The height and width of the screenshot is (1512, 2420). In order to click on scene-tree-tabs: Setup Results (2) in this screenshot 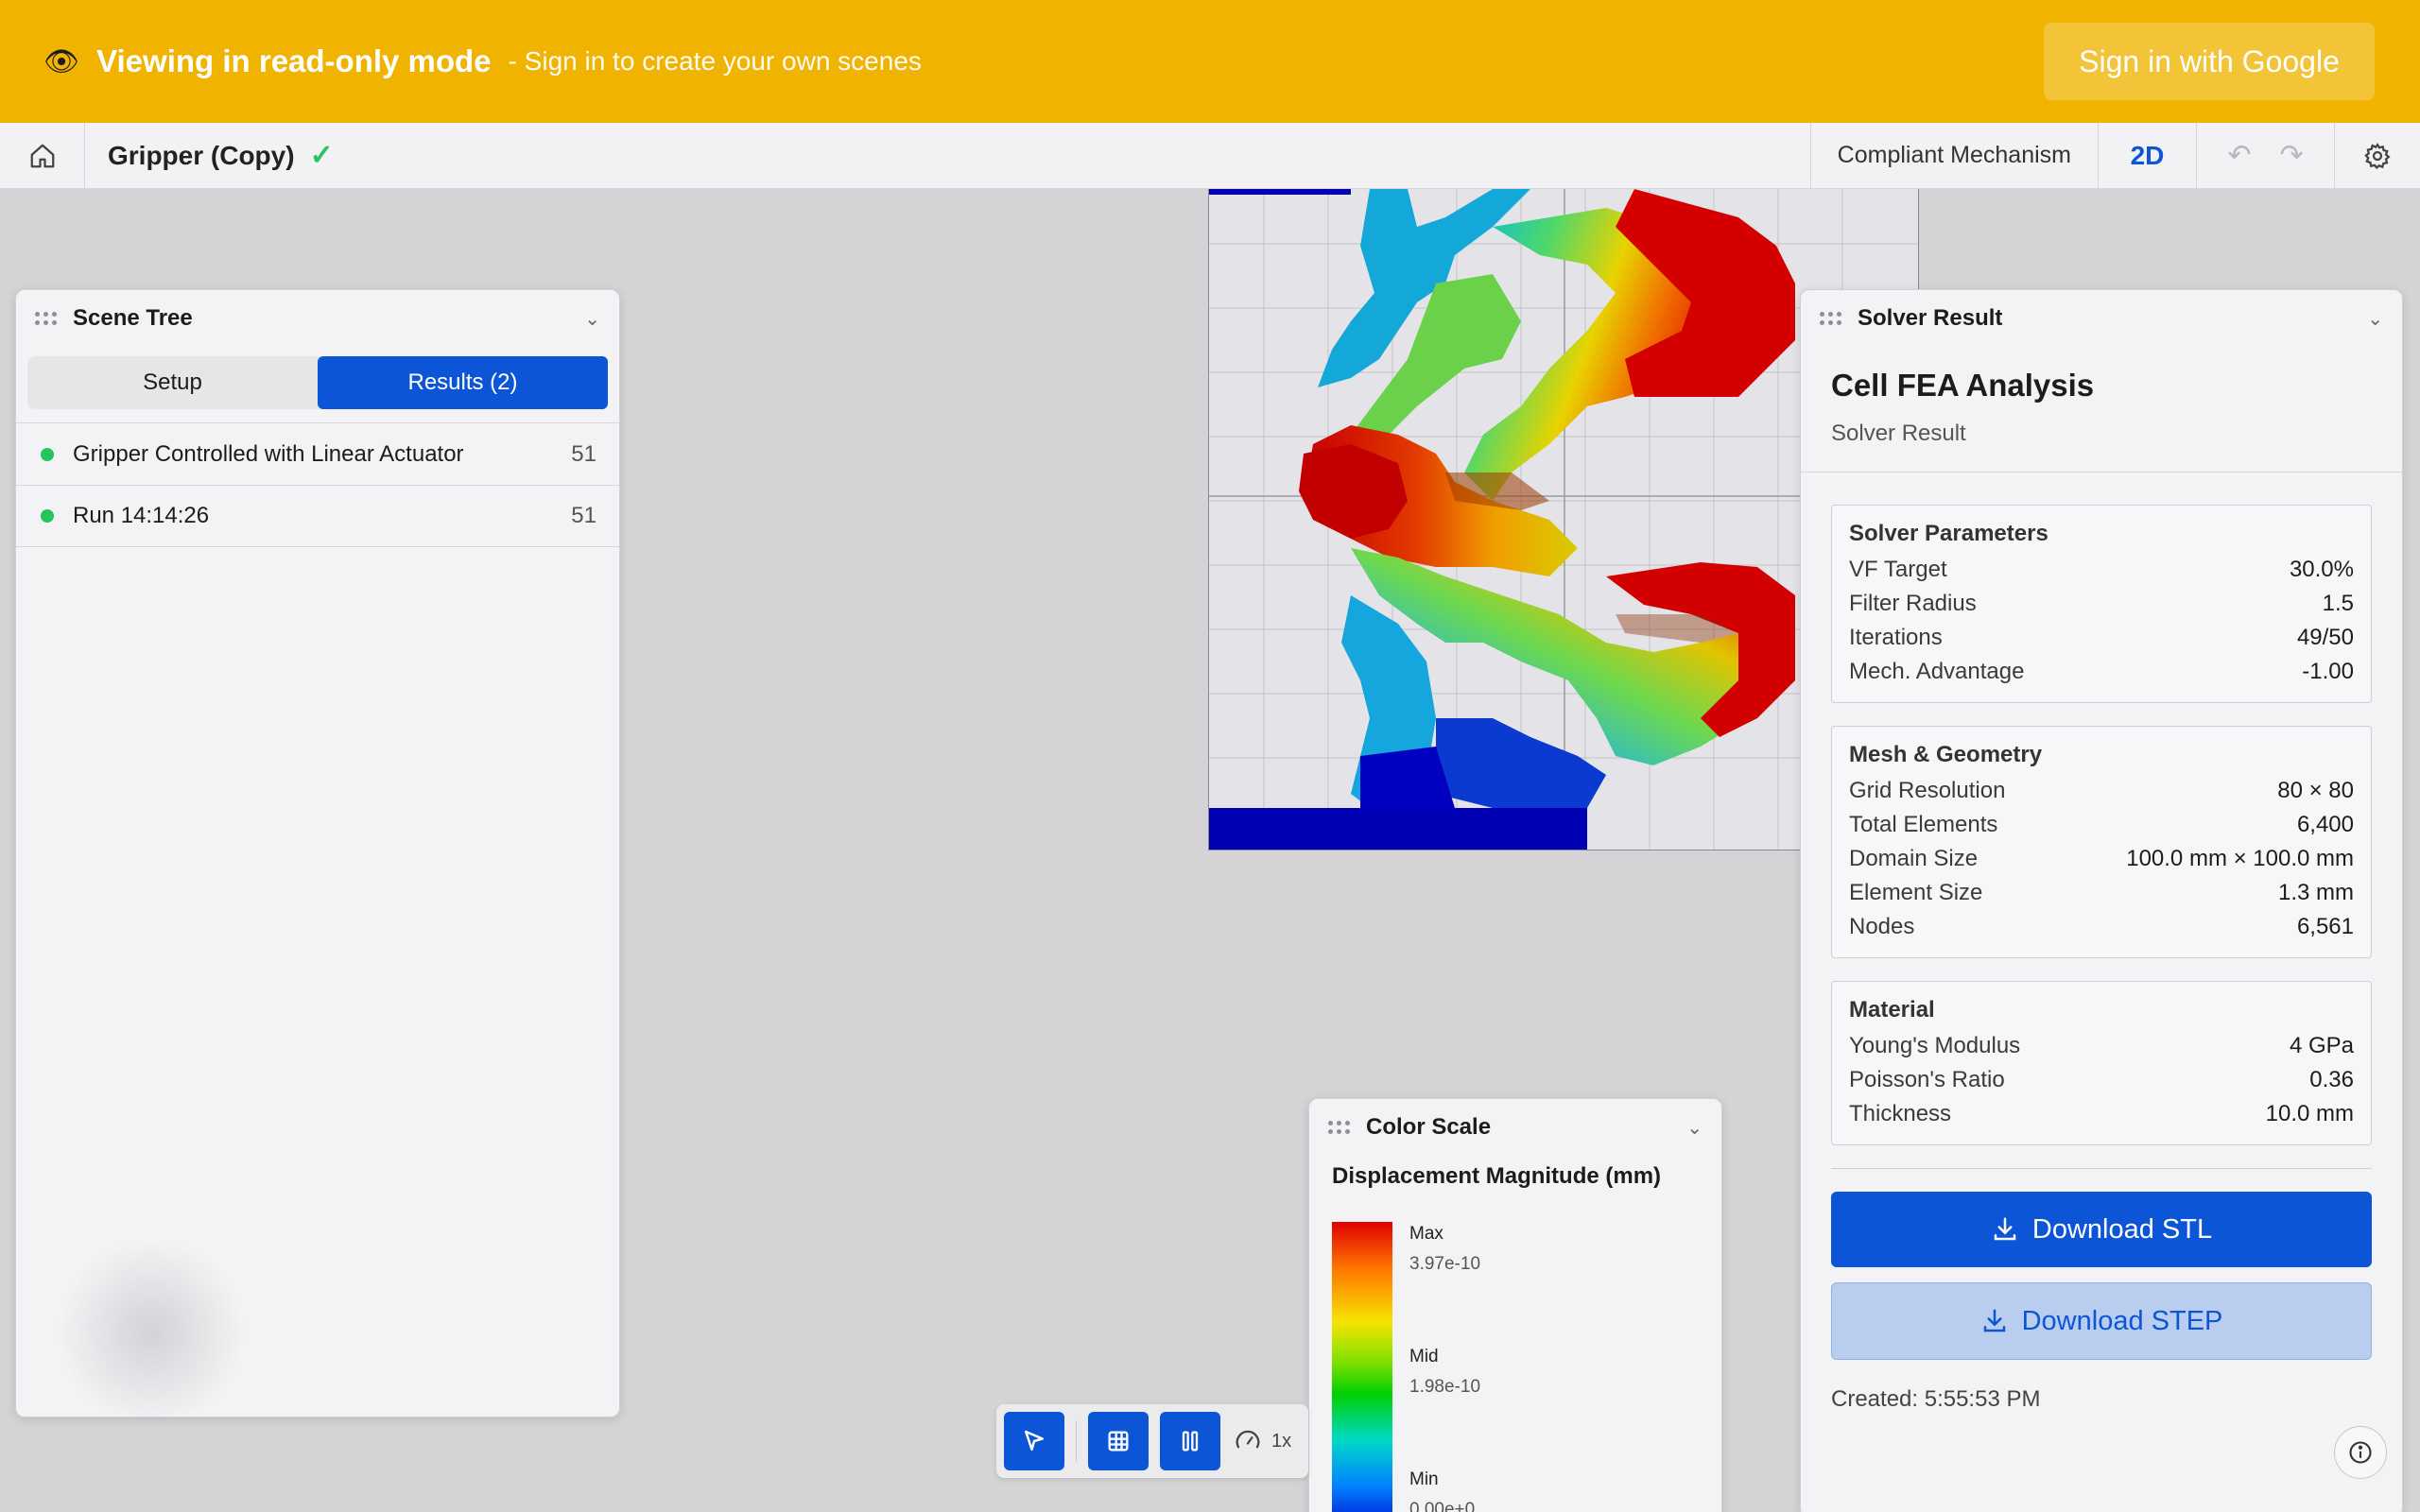, I will do `click(318, 382)`.